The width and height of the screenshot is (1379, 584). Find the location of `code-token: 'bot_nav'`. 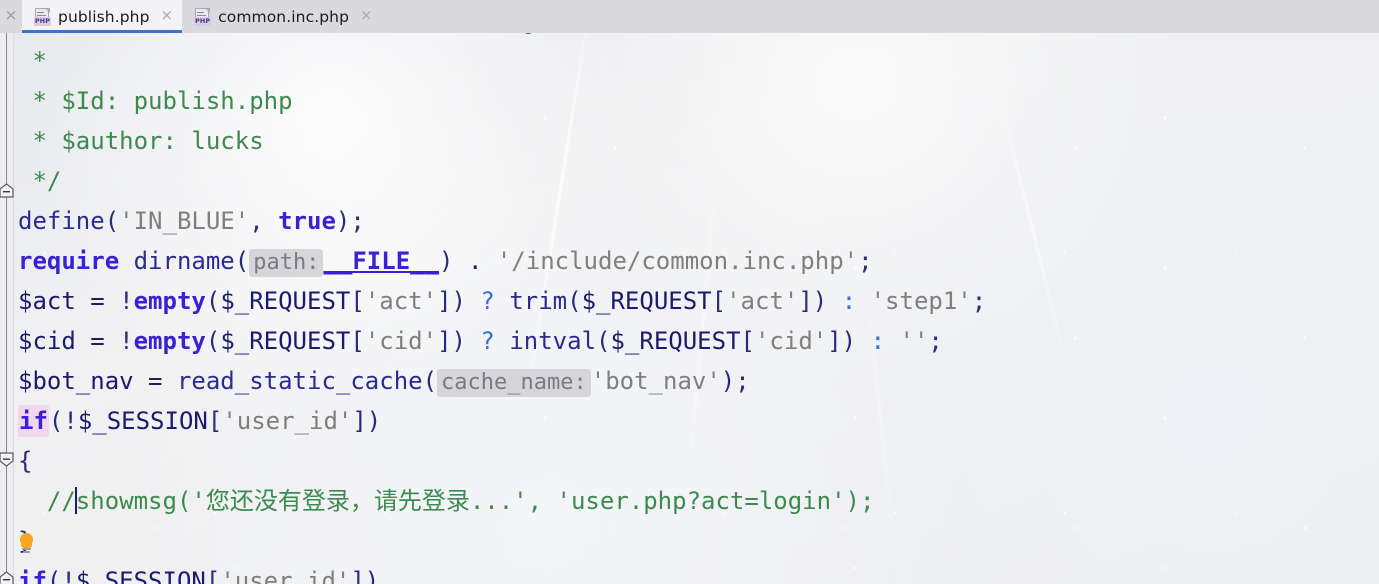

code-token: 'bot_nav' is located at coordinates (655, 381).